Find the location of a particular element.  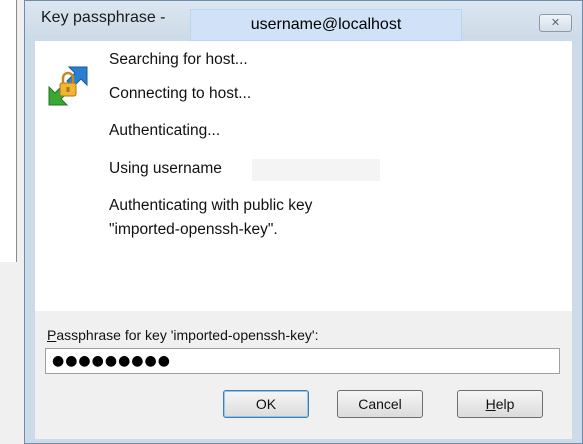

background-window is located at coordinates (8, 131).